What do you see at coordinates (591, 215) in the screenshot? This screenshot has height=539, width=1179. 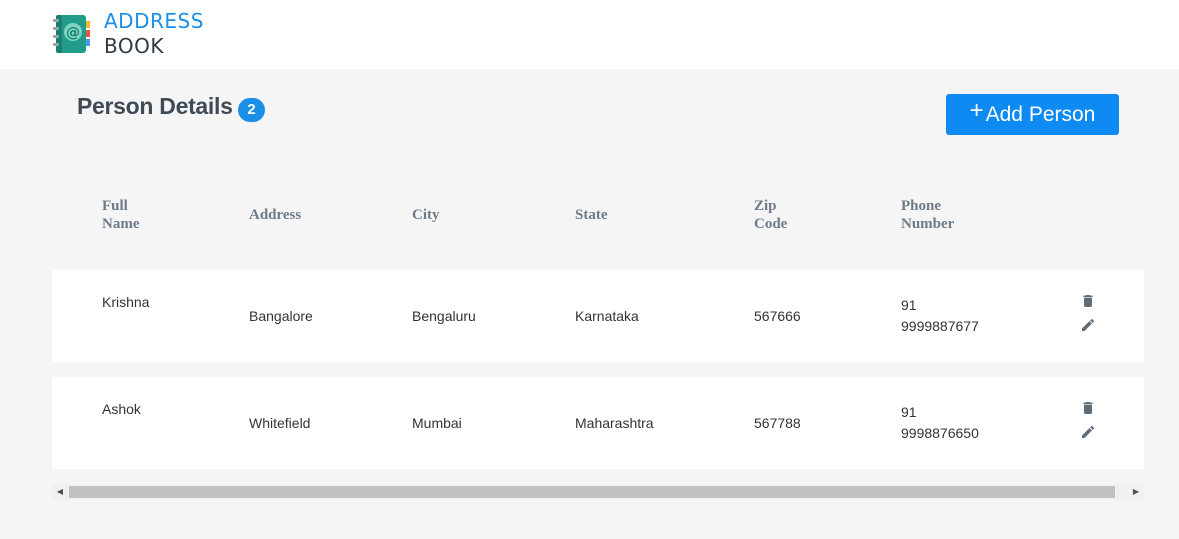 I see `column-header-state: State` at bounding box center [591, 215].